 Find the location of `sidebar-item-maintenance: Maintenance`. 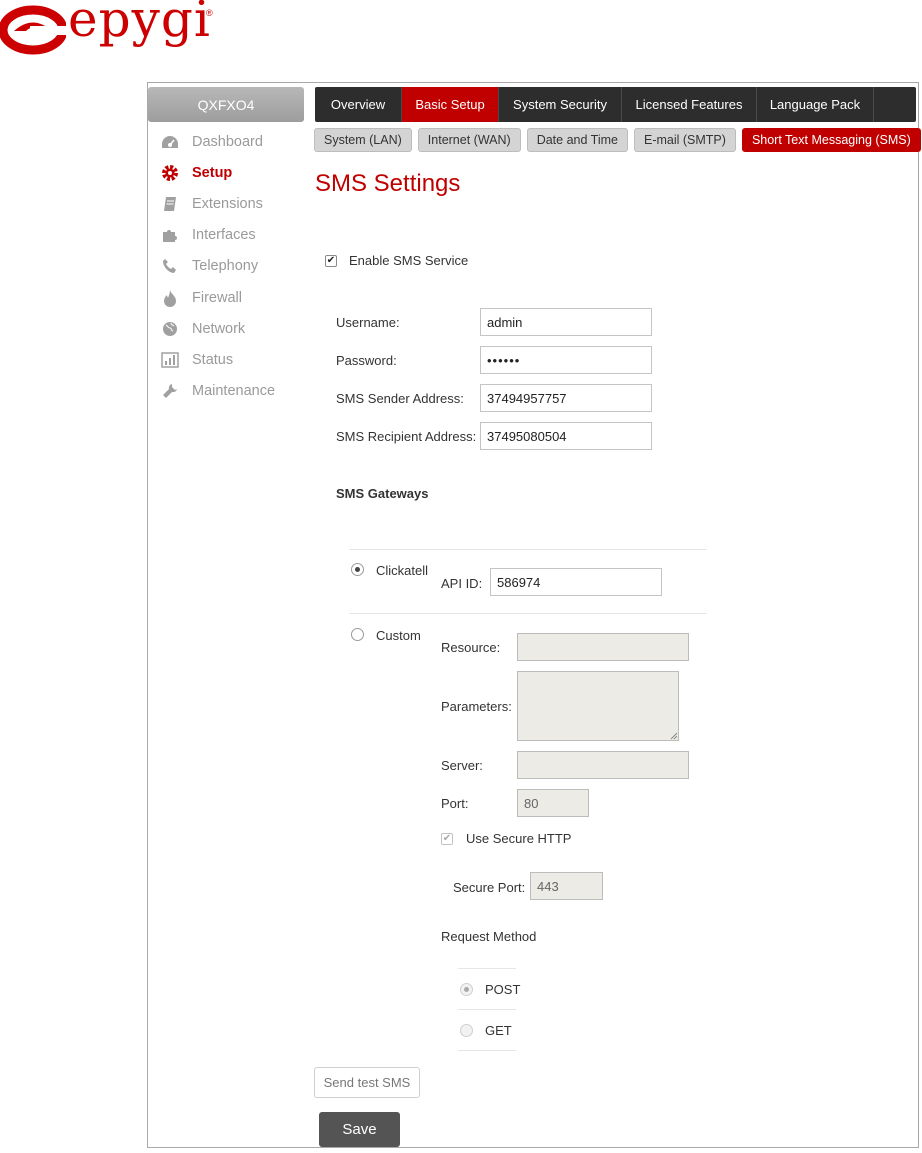

sidebar-item-maintenance: Maintenance is located at coordinates (230, 391).